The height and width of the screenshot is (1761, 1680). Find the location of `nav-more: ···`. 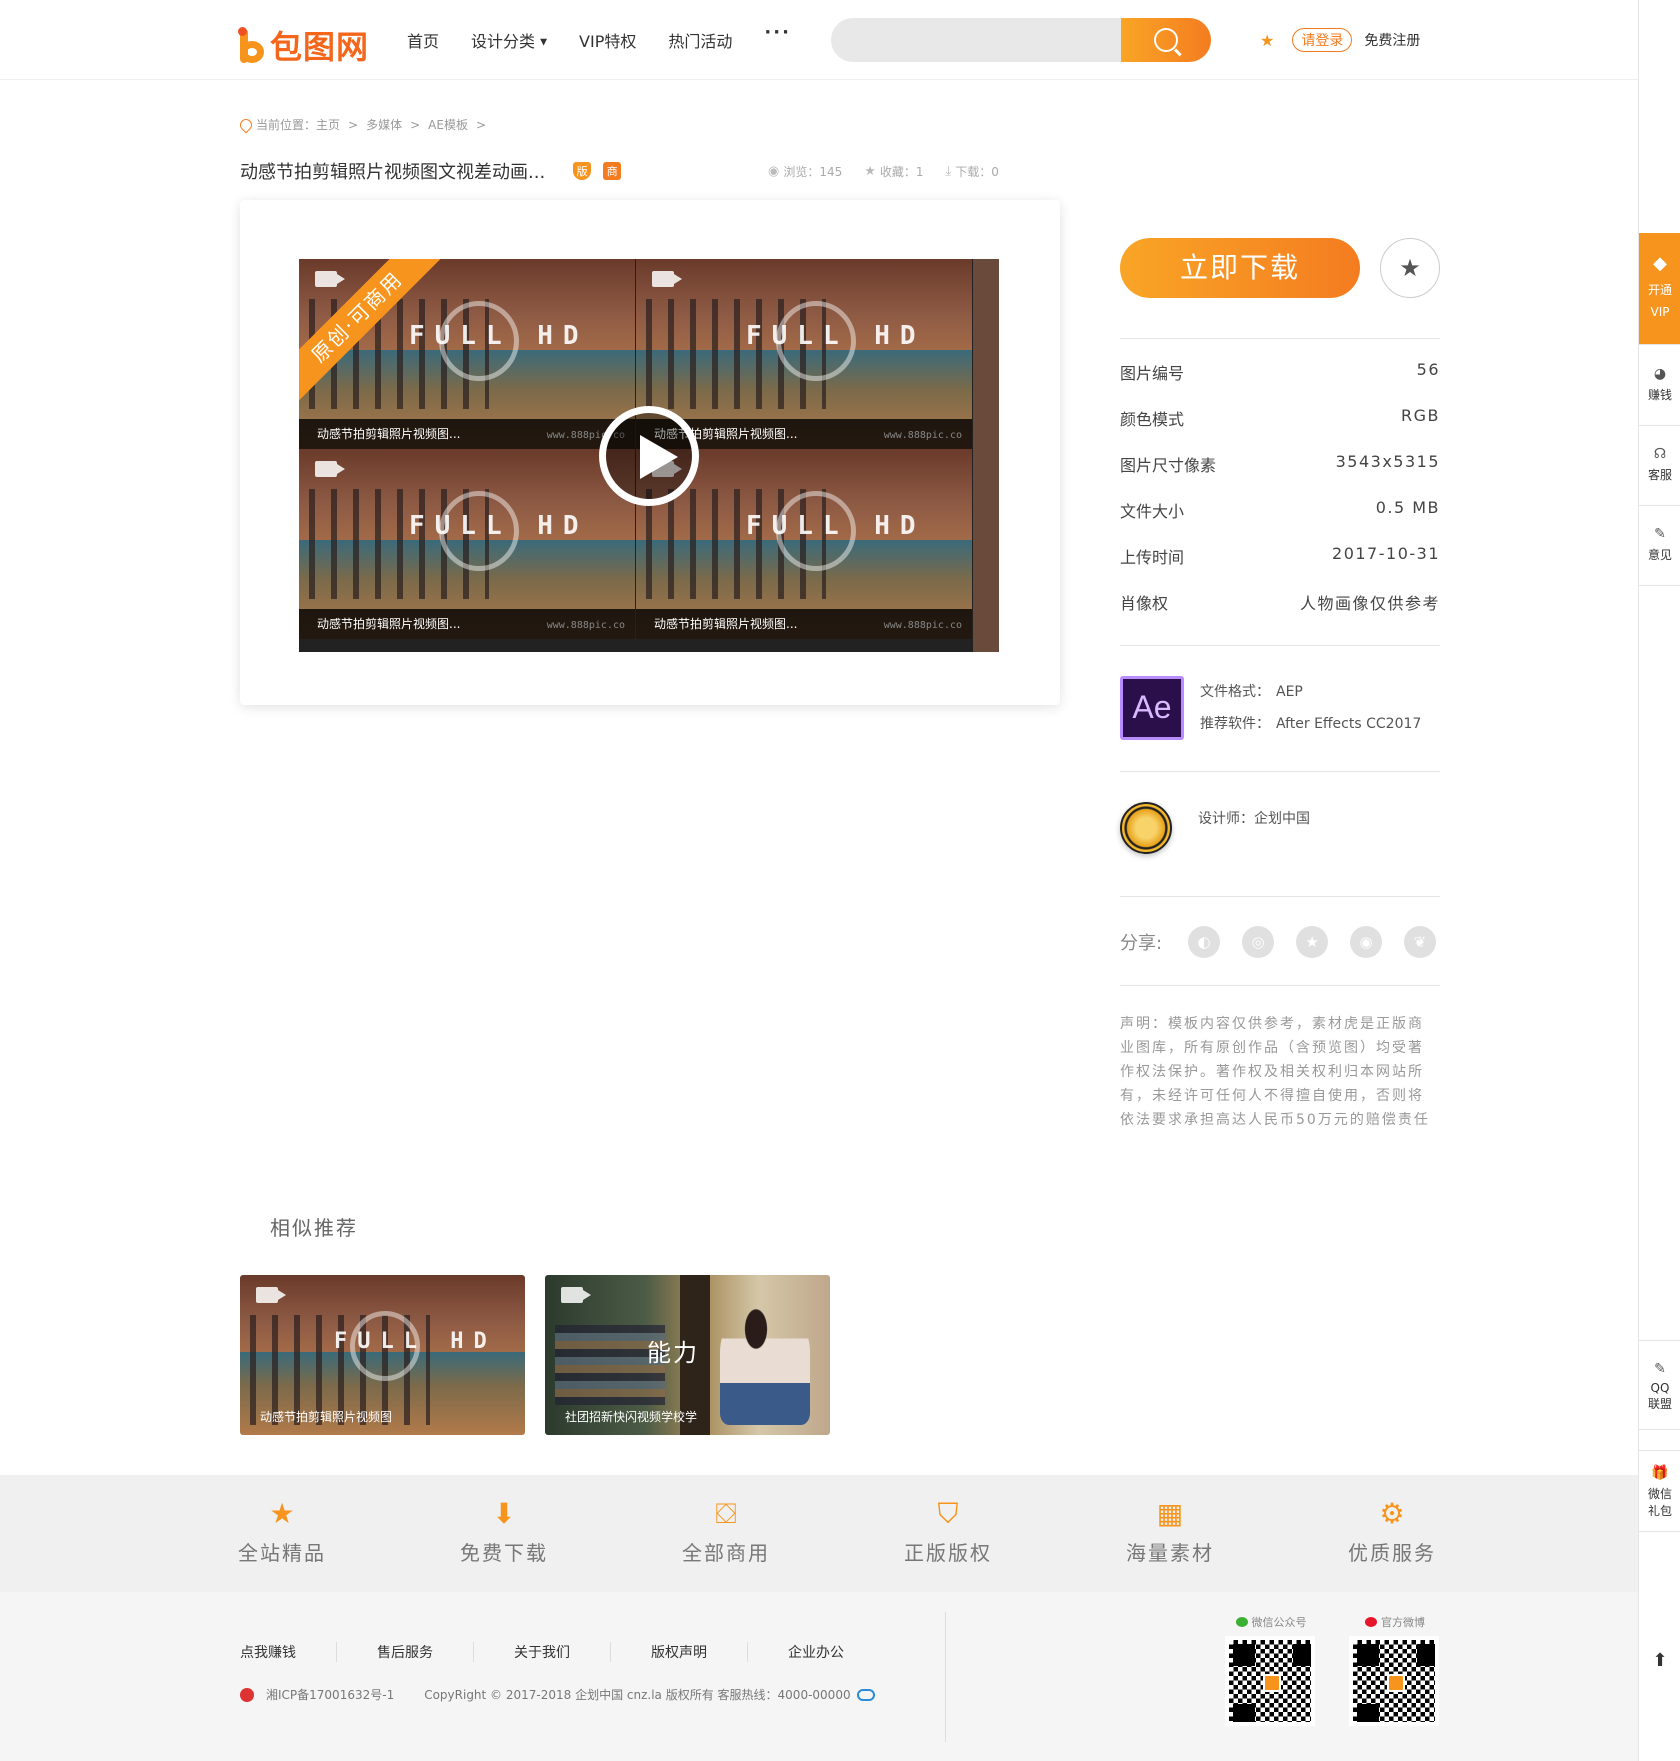

nav-more: ··· is located at coordinates (777, 34).